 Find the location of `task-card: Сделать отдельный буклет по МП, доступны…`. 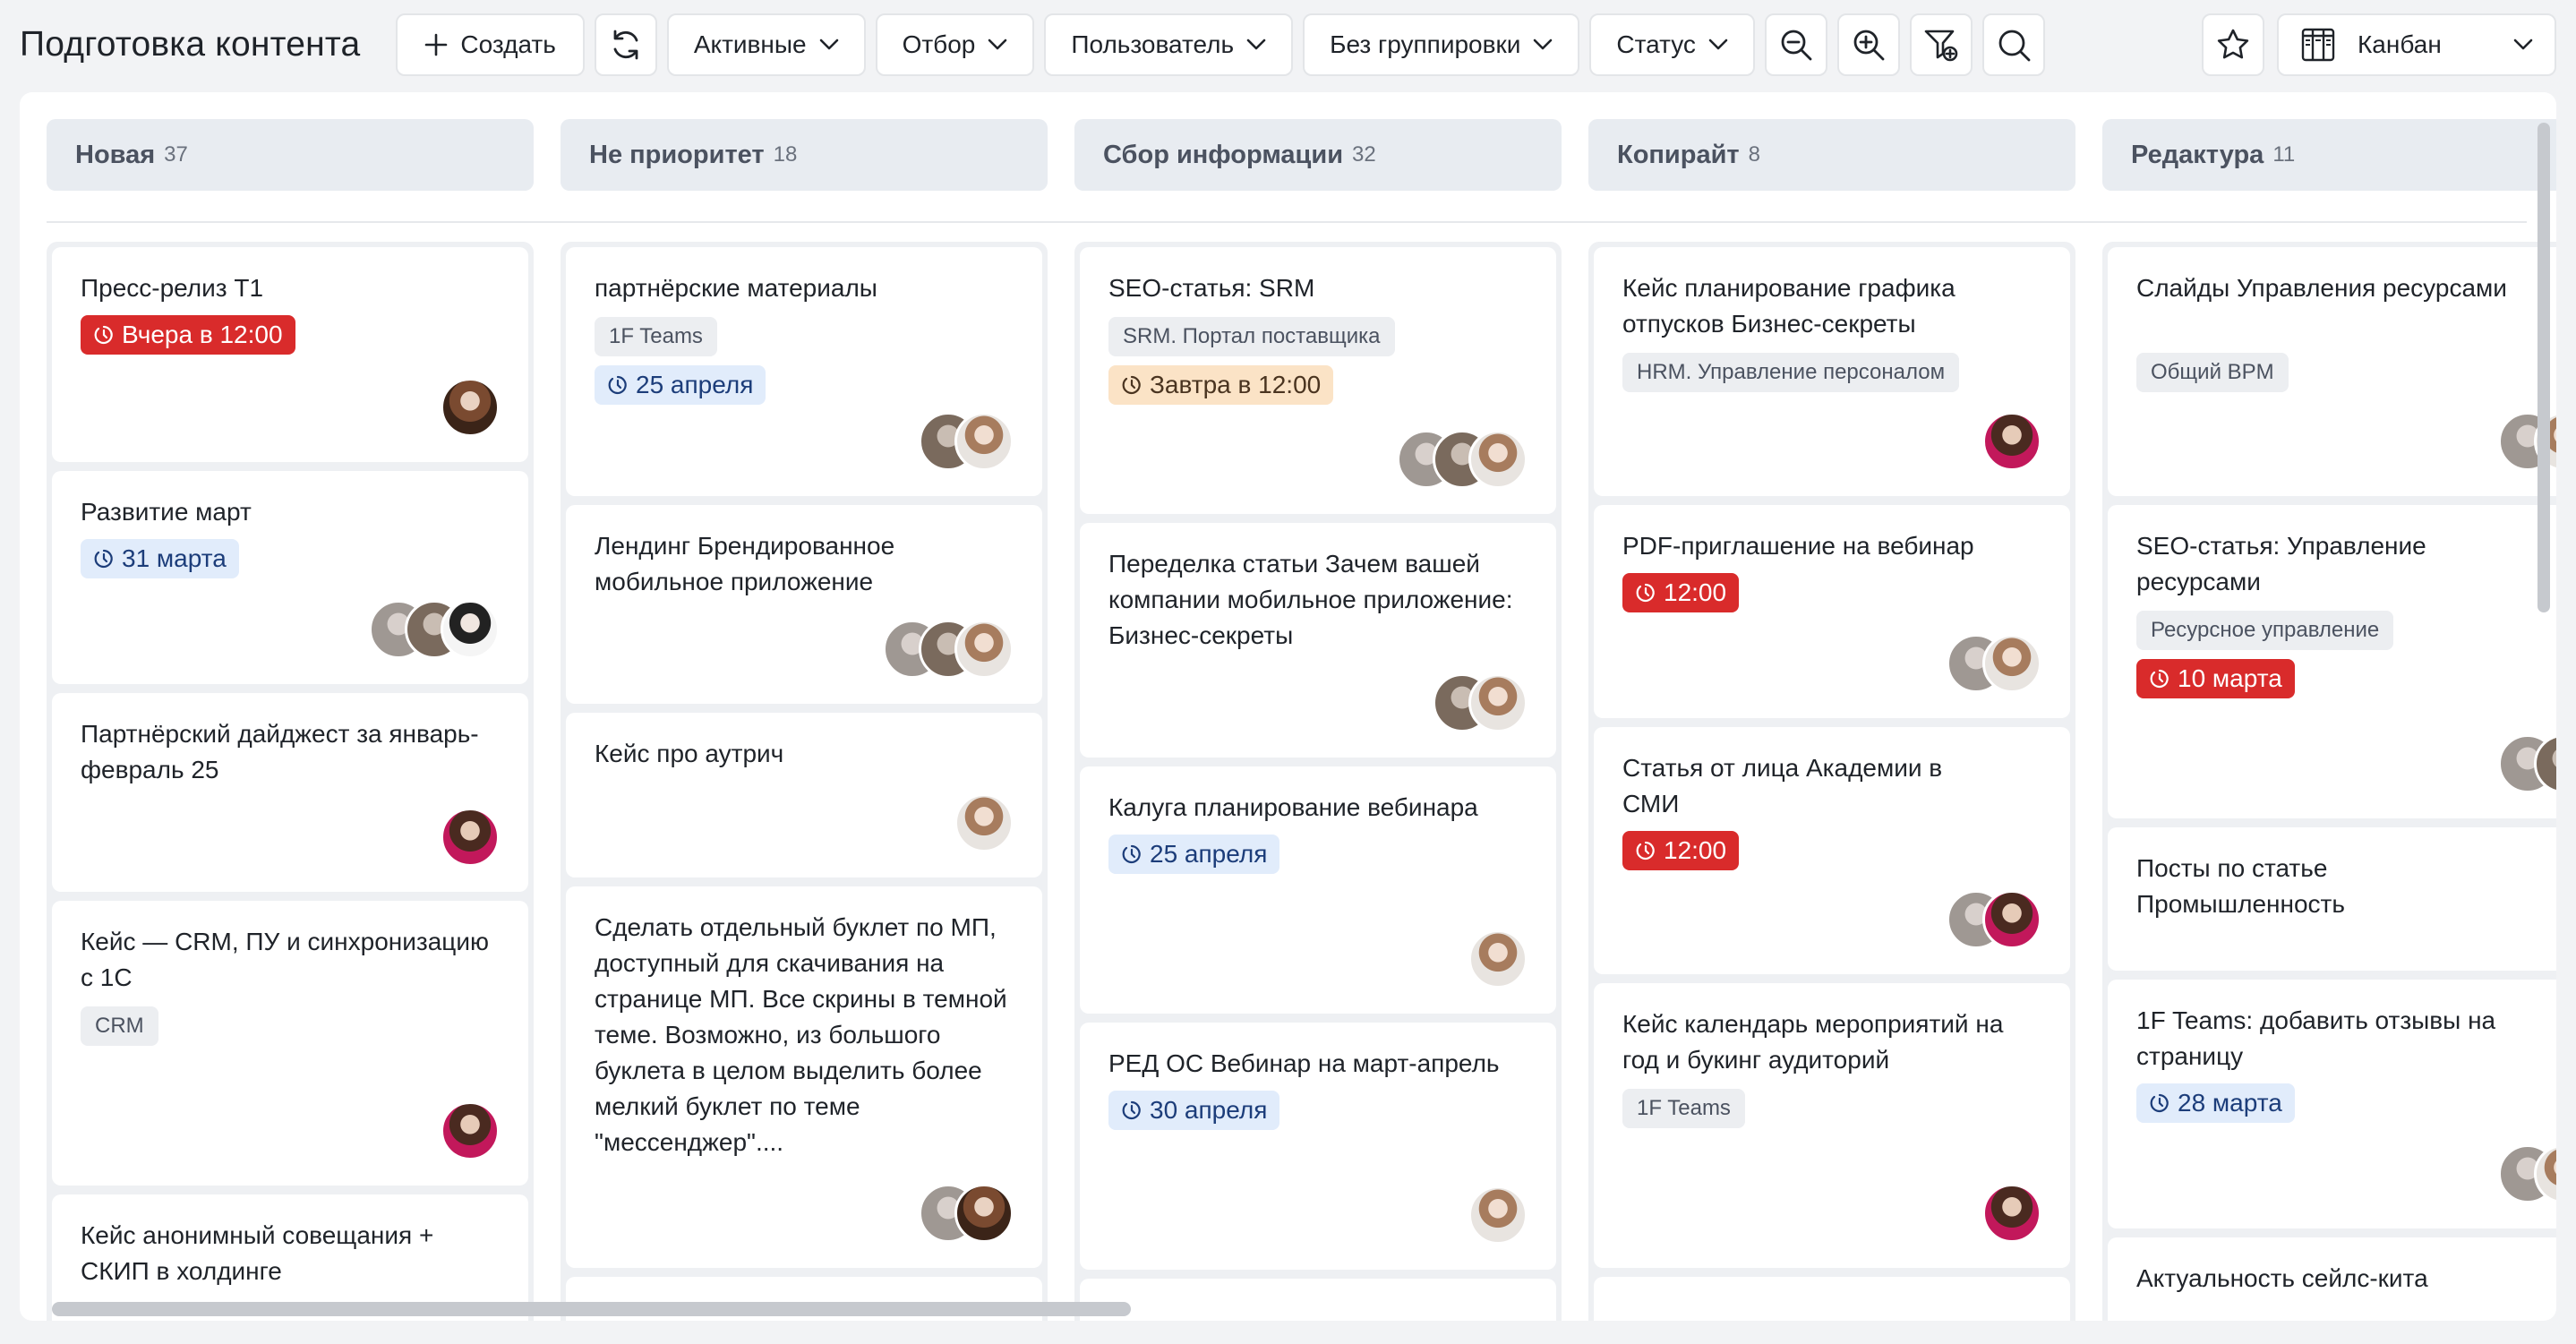

task-card: Сделать отдельный буклет по МП, доступны… is located at coordinates (804, 1077).